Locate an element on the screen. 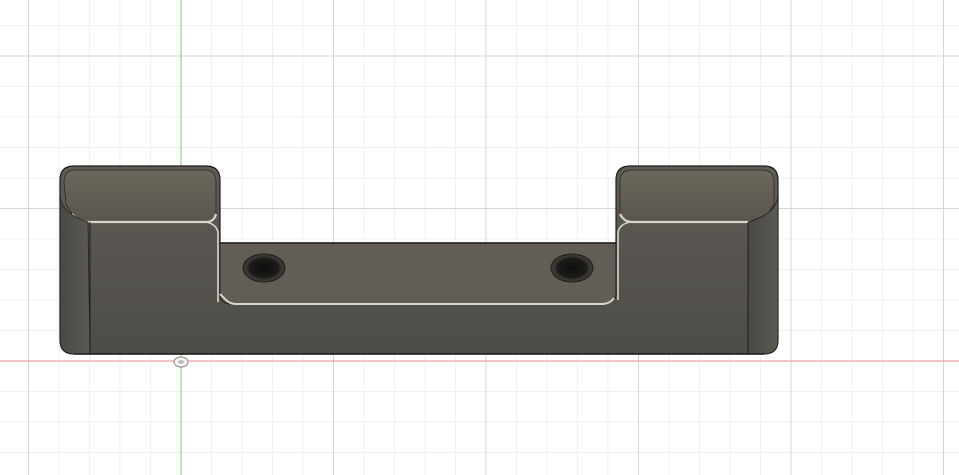 This screenshot has height=475, width=959. mounting-hole-right is located at coordinates (572, 268).